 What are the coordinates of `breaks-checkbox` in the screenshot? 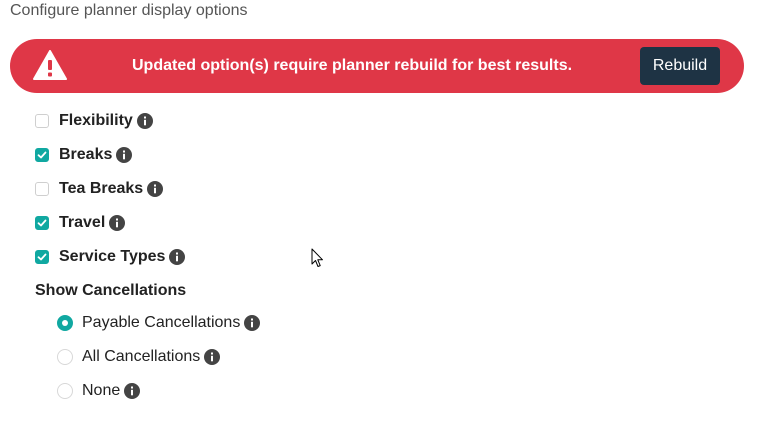 It's located at (42, 155).